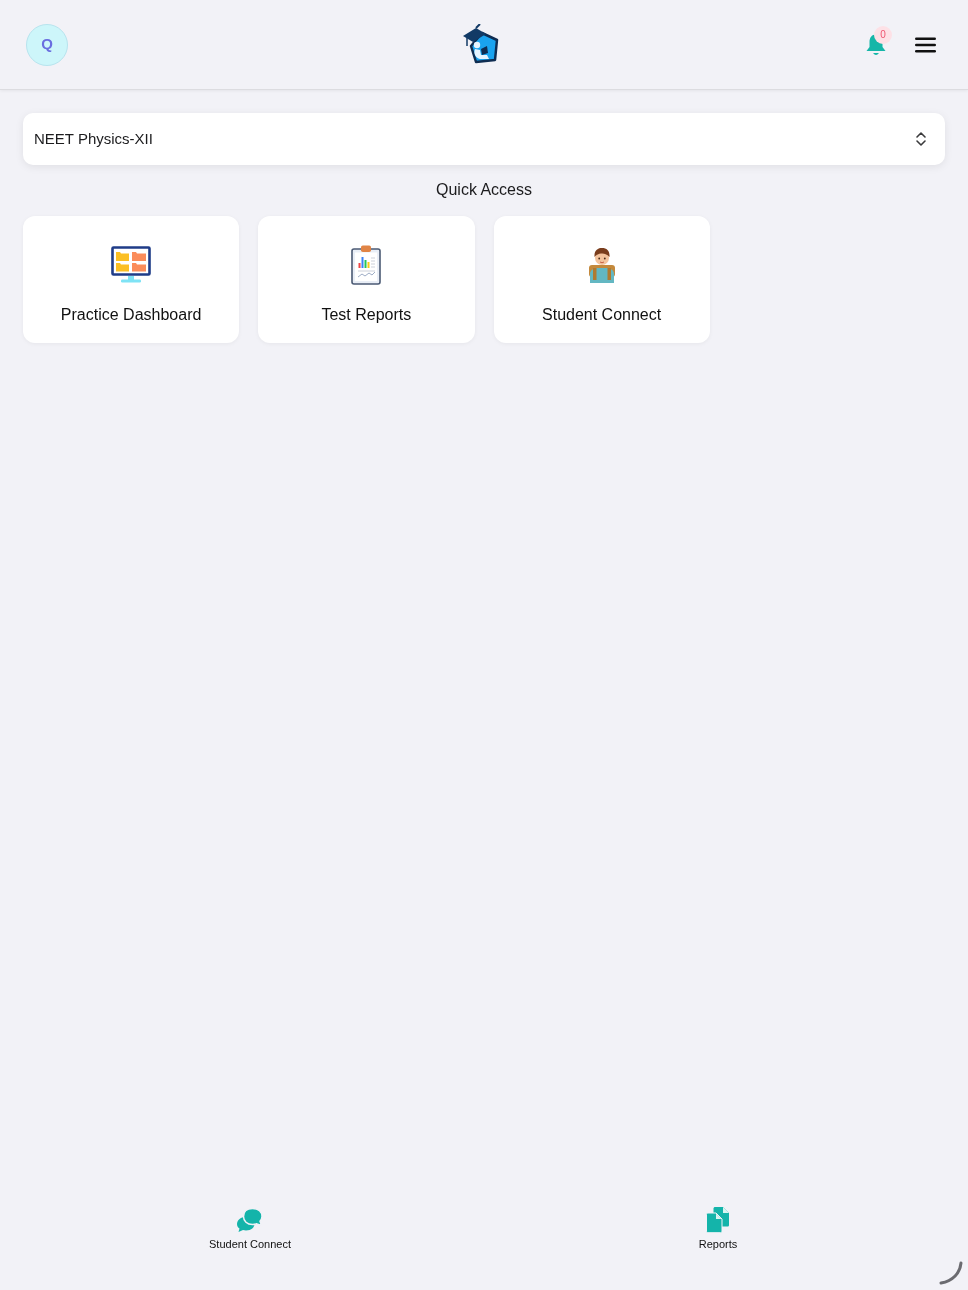 This screenshot has width=968, height=1290. I want to click on clipboard-chart-icon, so click(366, 265).